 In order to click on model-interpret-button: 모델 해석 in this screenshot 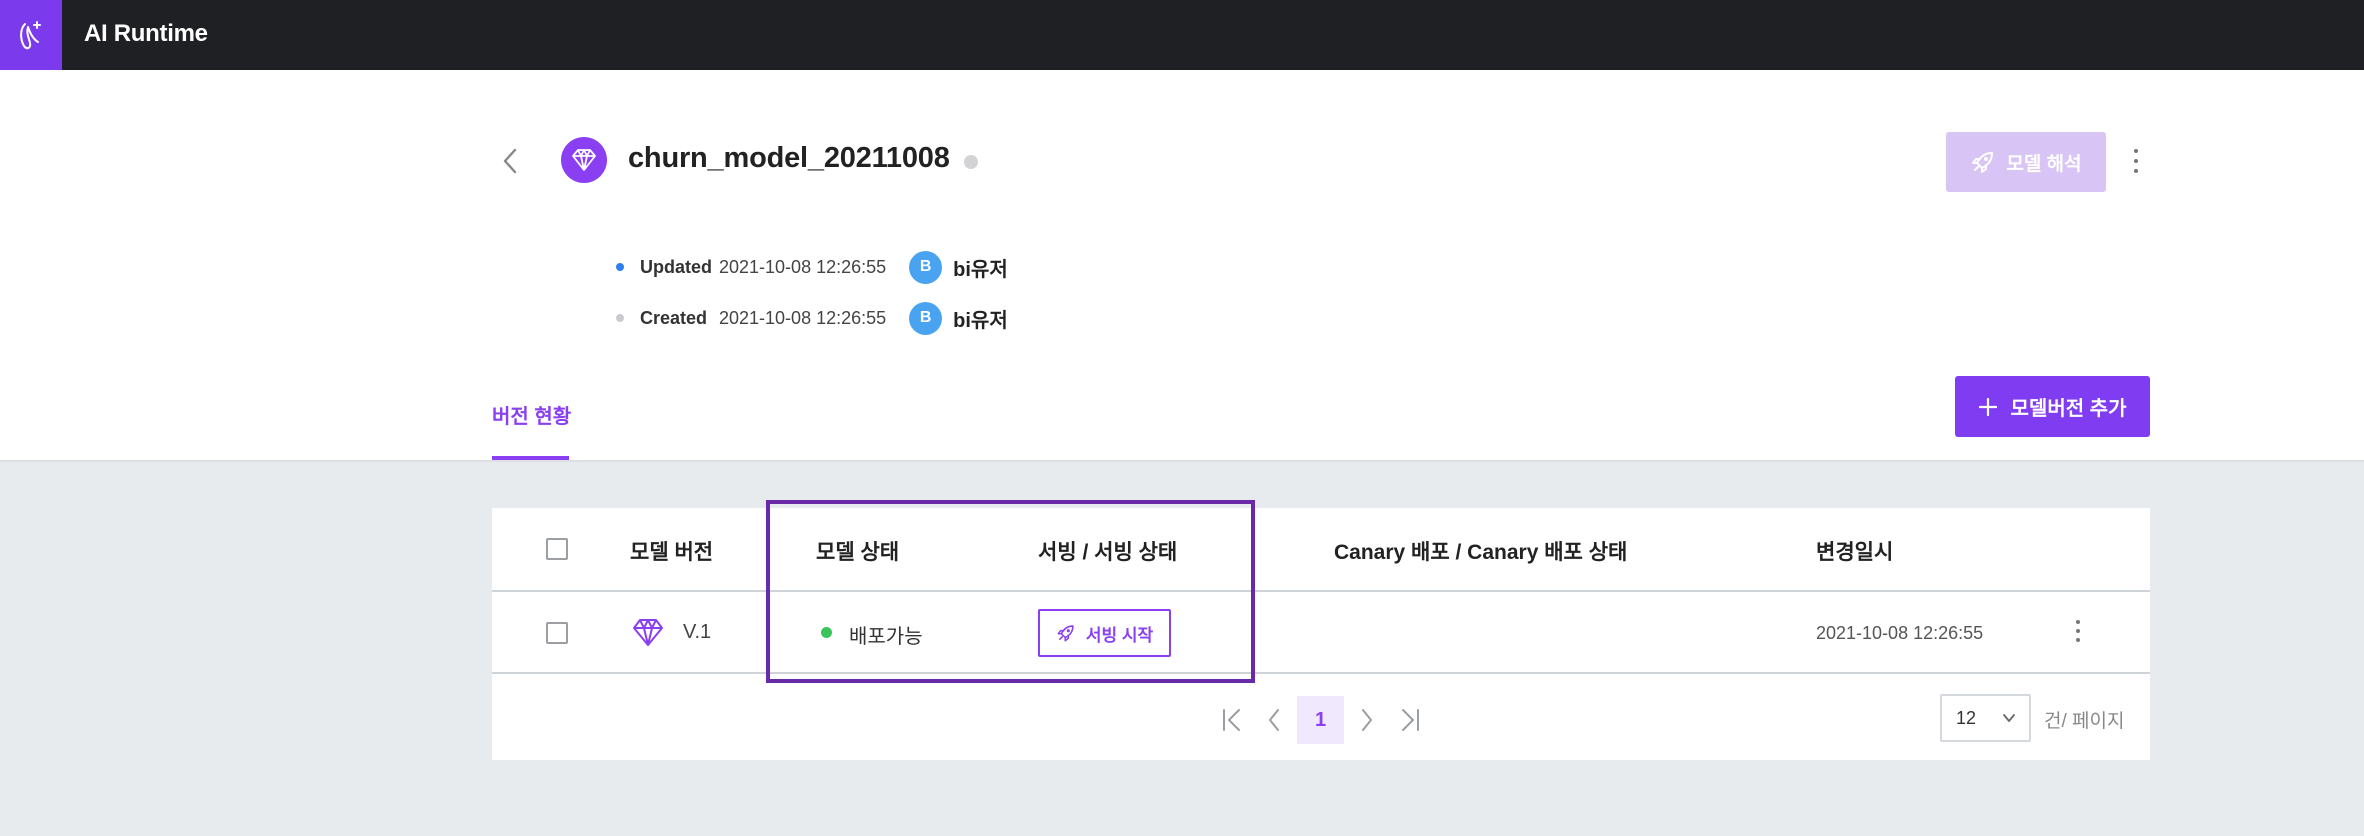, I will do `click(2026, 162)`.